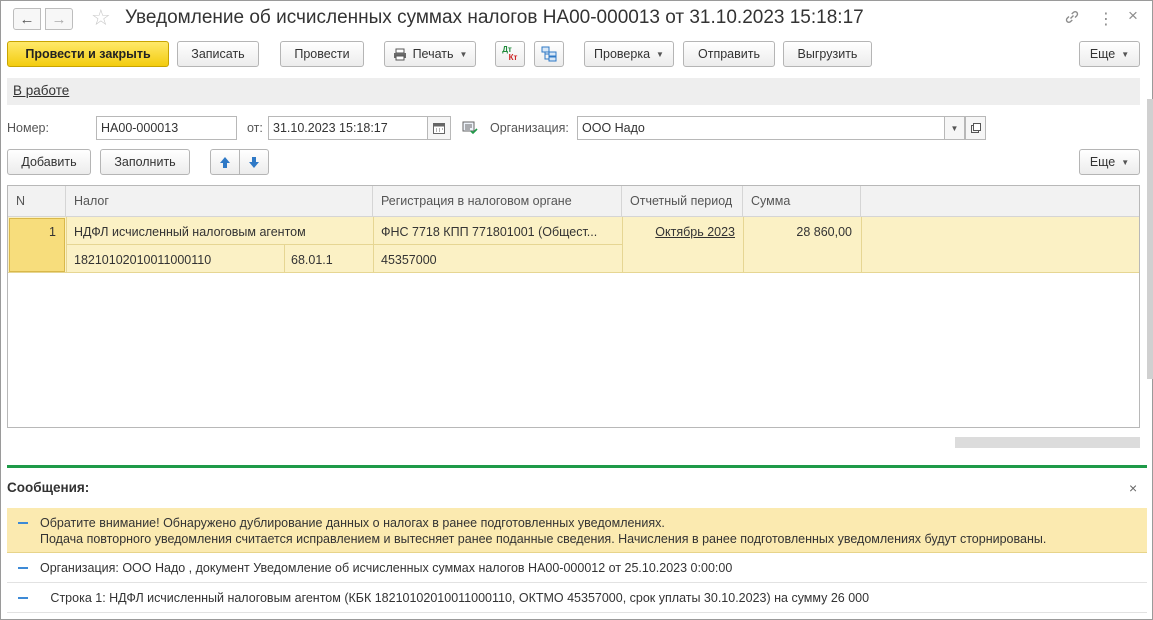  Describe the element at coordinates (529, 128) in the screenshot. I see `organization-label: Организация:` at that location.